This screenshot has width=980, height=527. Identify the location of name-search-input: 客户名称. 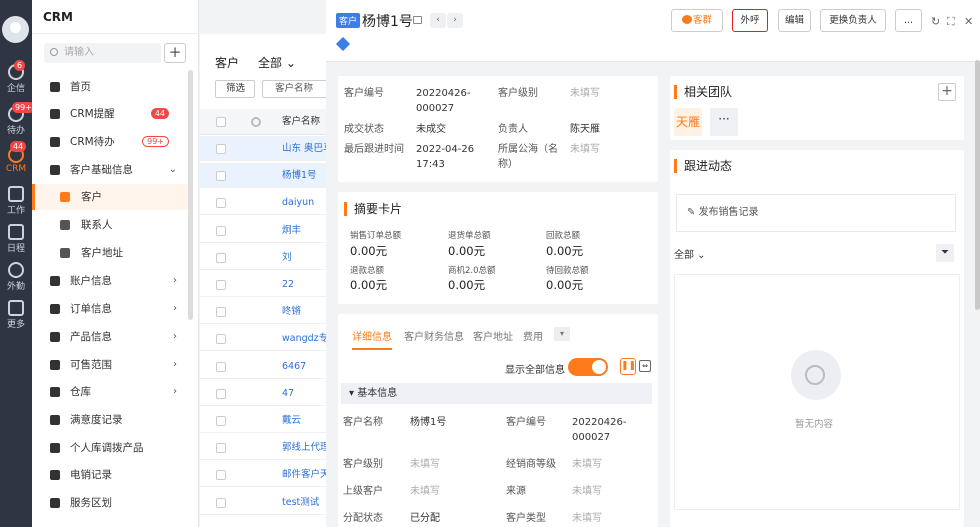
(297, 89).